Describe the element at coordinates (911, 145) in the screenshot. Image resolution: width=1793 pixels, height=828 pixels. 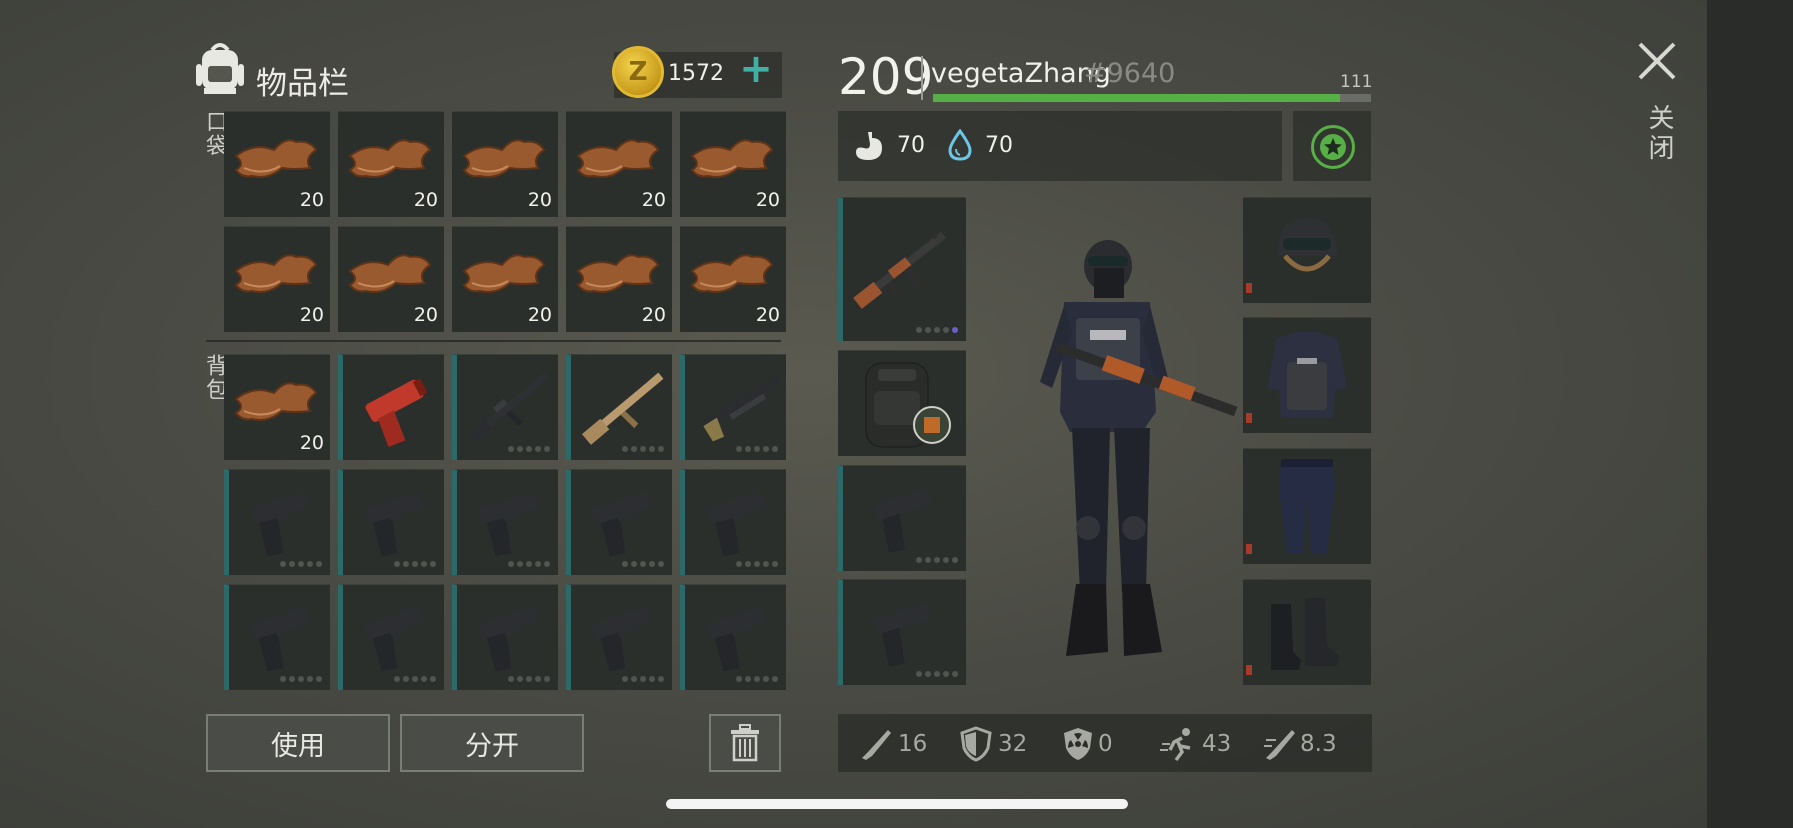
I see `hunger-value: 70` at that location.